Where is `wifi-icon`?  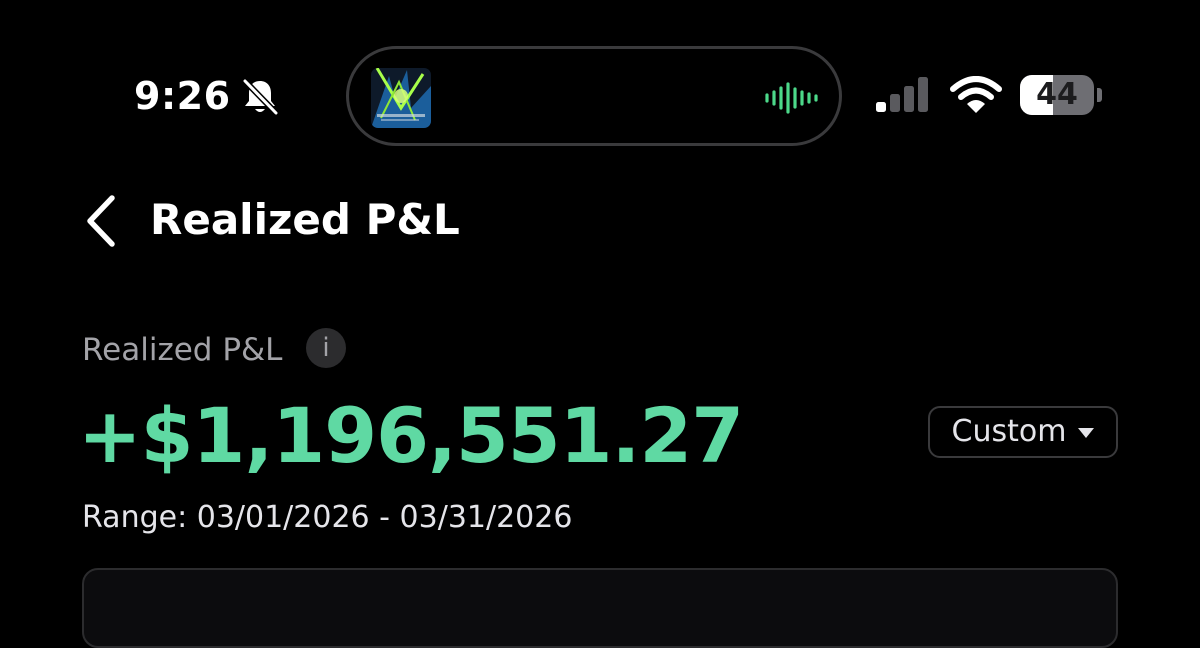
wifi-icon is located at coordinates (976, 94).